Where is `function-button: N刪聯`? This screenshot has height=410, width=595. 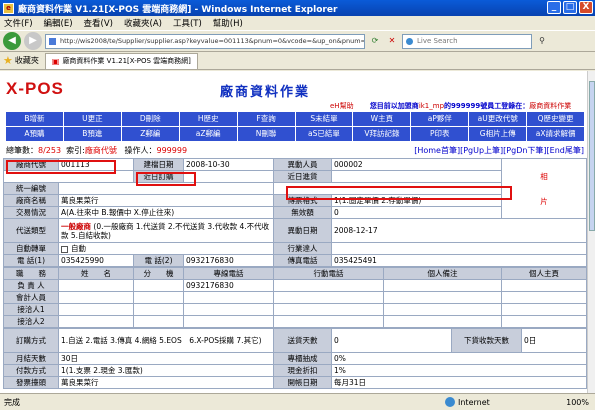
function-button: N刪聯 is located at coordinates (266, 134).